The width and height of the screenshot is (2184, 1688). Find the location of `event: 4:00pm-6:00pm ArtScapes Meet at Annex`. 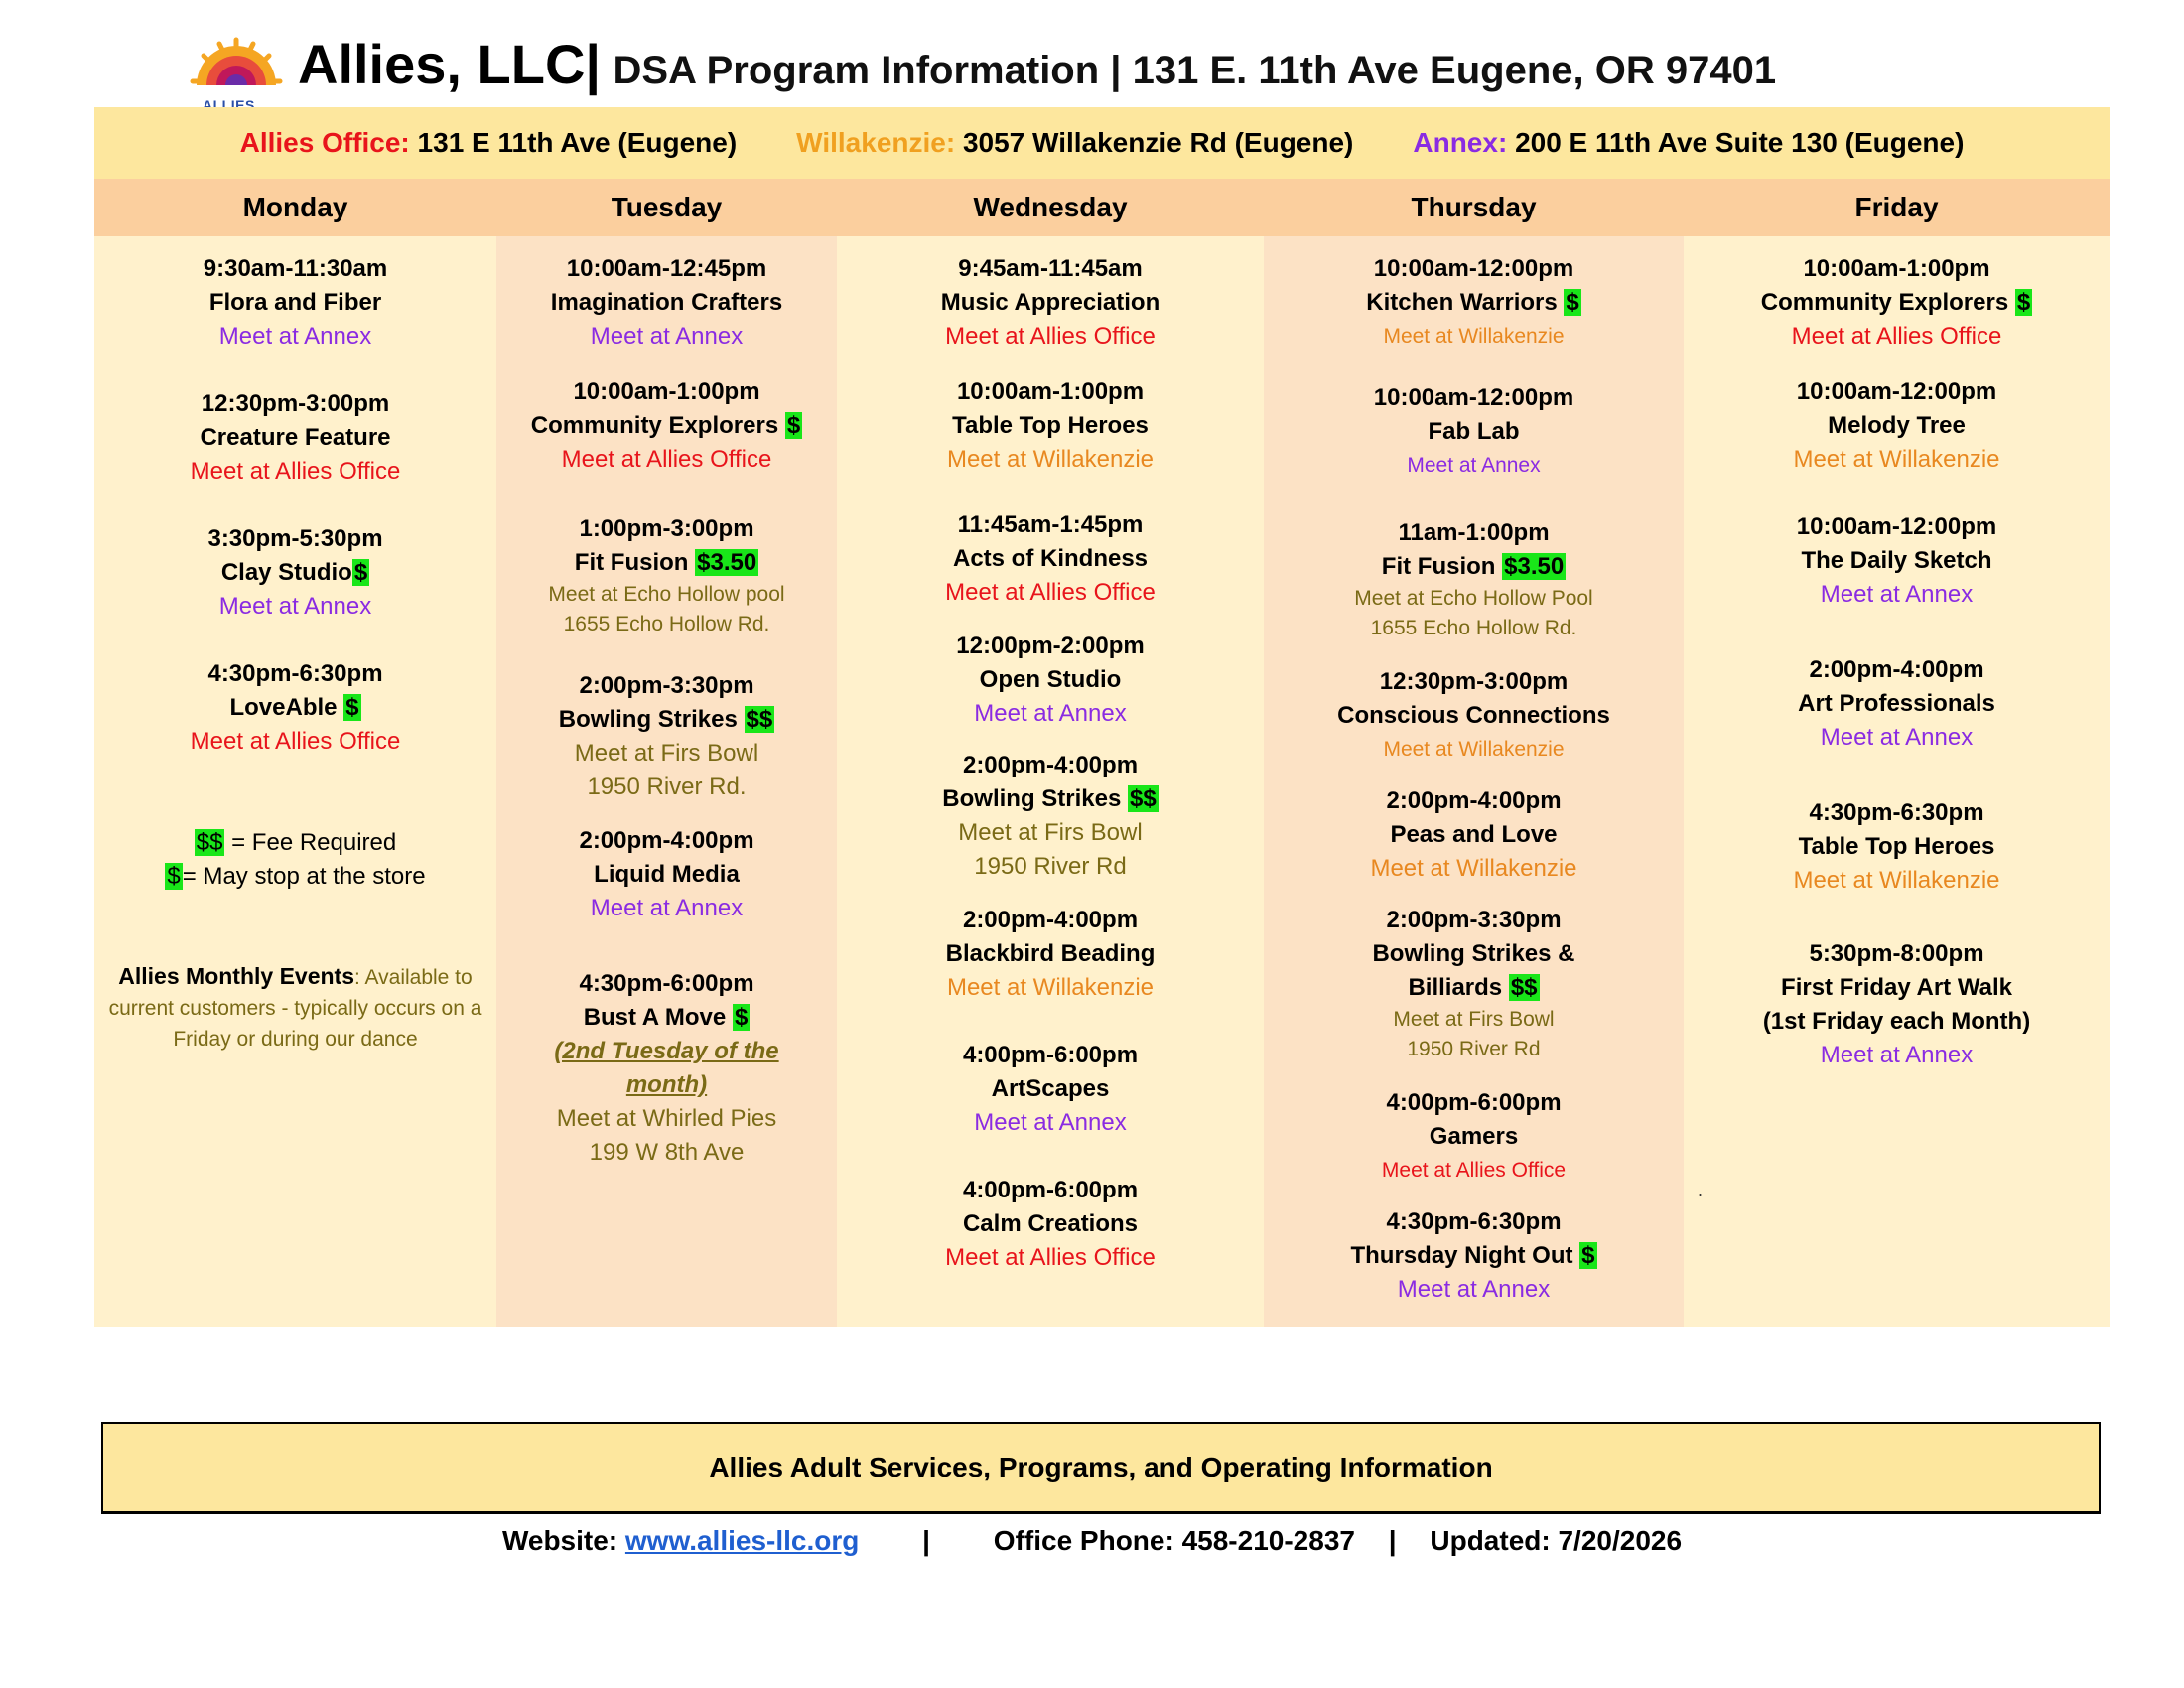

event: 4:00pm-6:00pm ArtScapes Meet at Annex is located at coordinates (1050, 1089).